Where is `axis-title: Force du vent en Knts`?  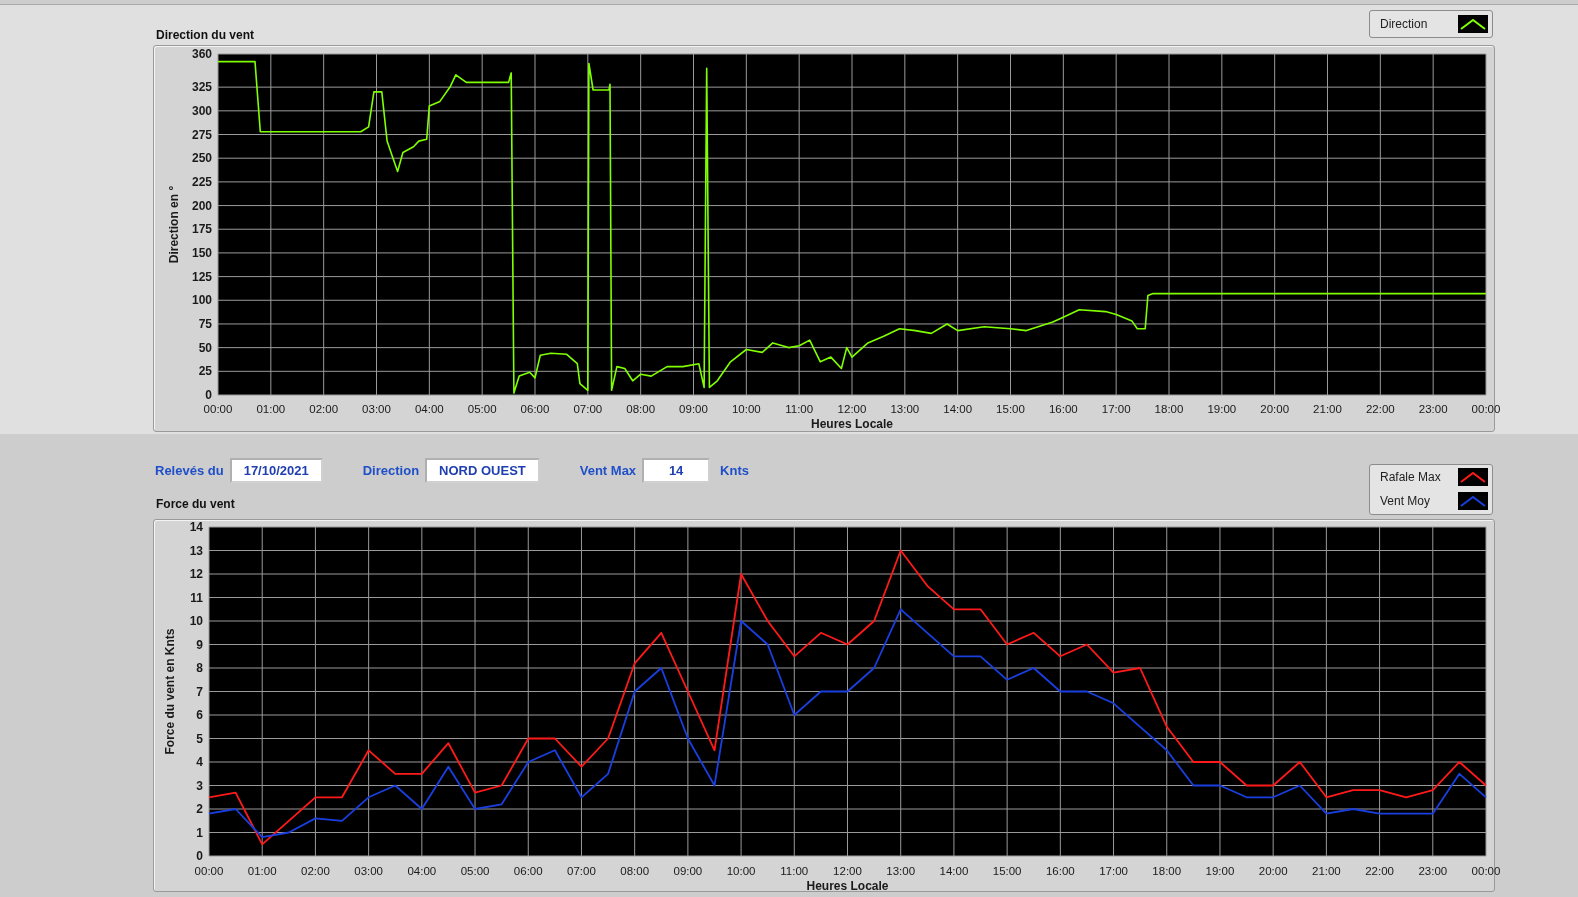
axis-title: Force du vent en Knts is located at coordinates (170, 691).